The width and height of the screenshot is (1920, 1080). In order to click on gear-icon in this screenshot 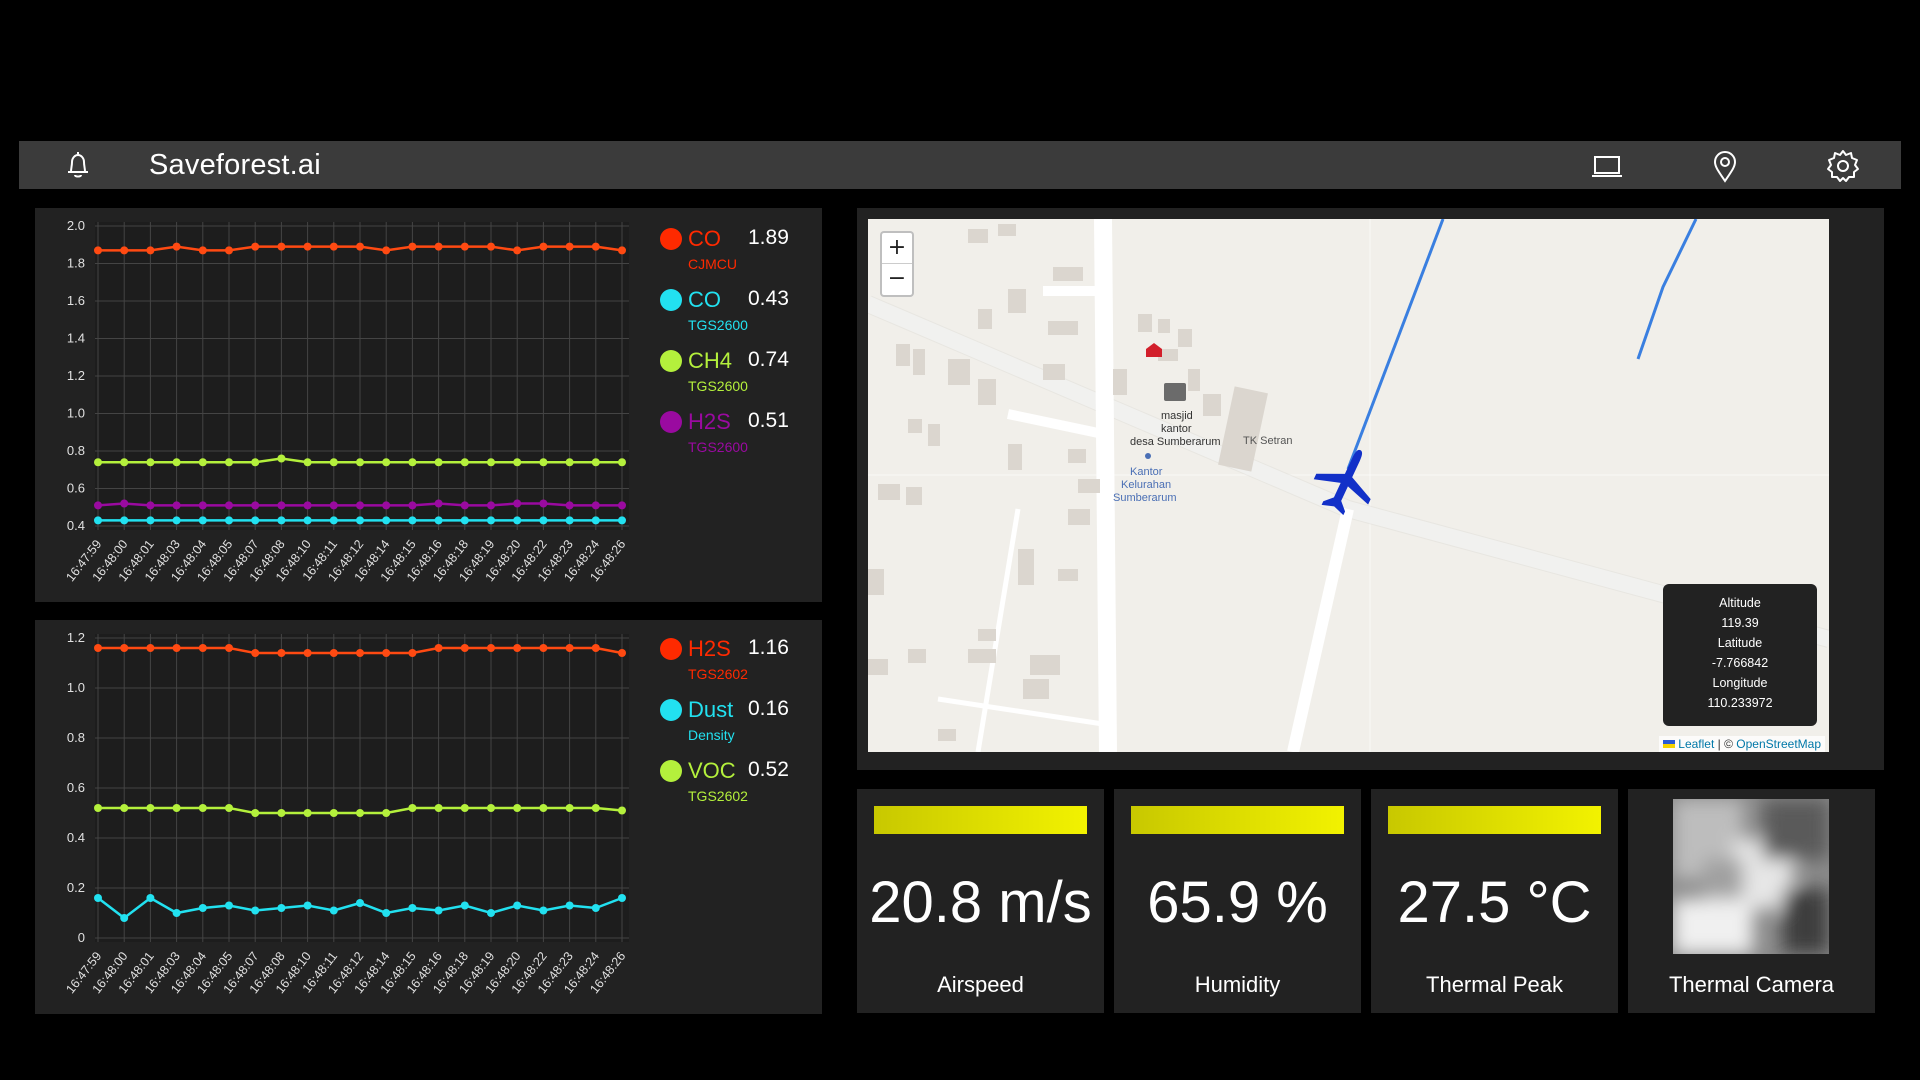, I will do `click(1843, 166)`.